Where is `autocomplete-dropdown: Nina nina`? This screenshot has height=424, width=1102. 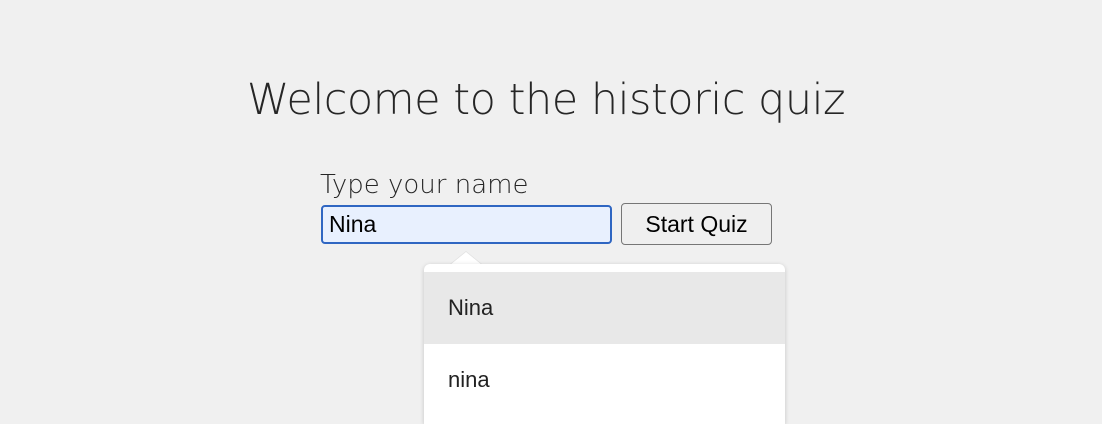
autocomplete-dropdown: Nina nina is located at coordinates (604, 344).